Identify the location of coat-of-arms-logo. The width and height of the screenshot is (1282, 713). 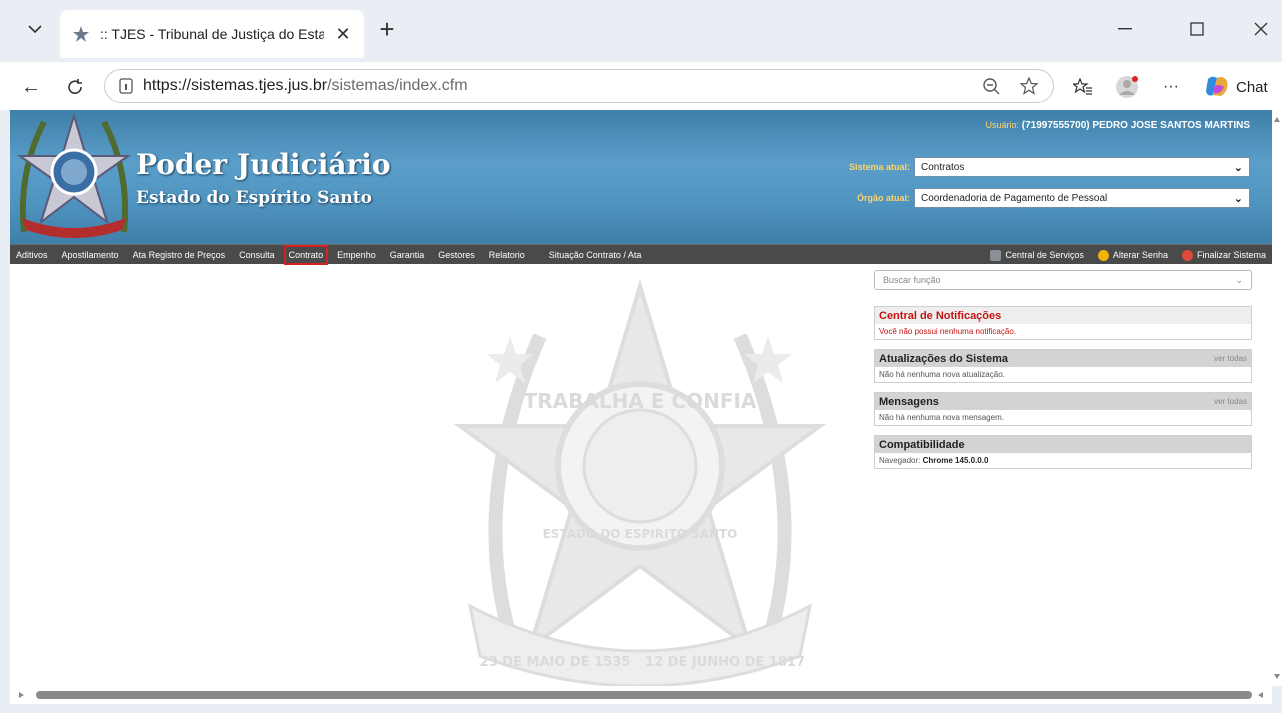
(74, 175).